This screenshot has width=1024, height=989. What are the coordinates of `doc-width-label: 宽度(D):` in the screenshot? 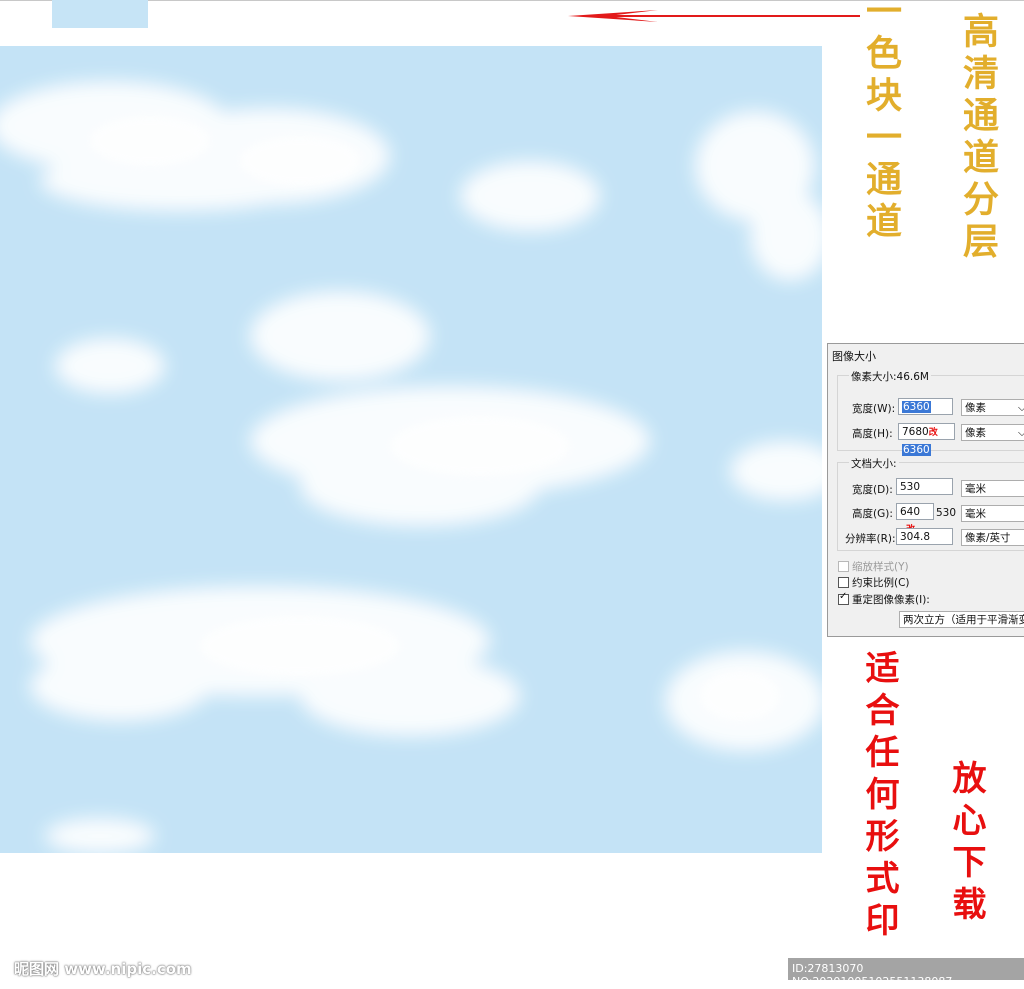 It's located at (872, 490).